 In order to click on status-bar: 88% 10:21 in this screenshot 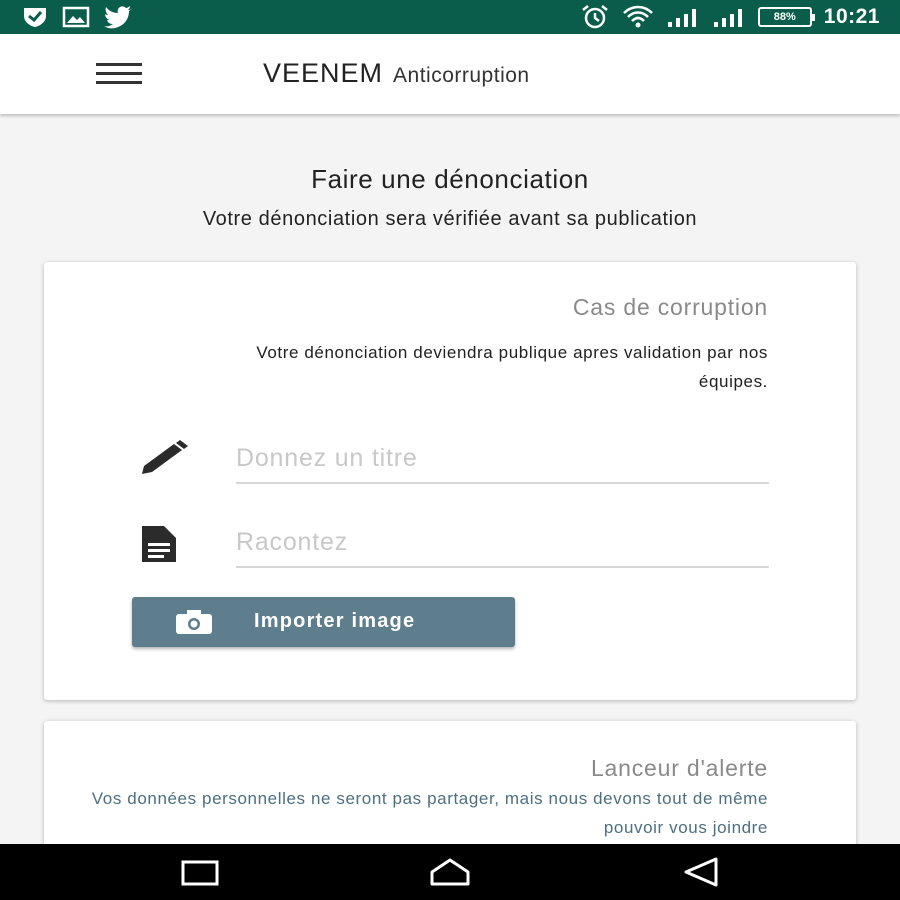, I will do `click(450, 17)`.